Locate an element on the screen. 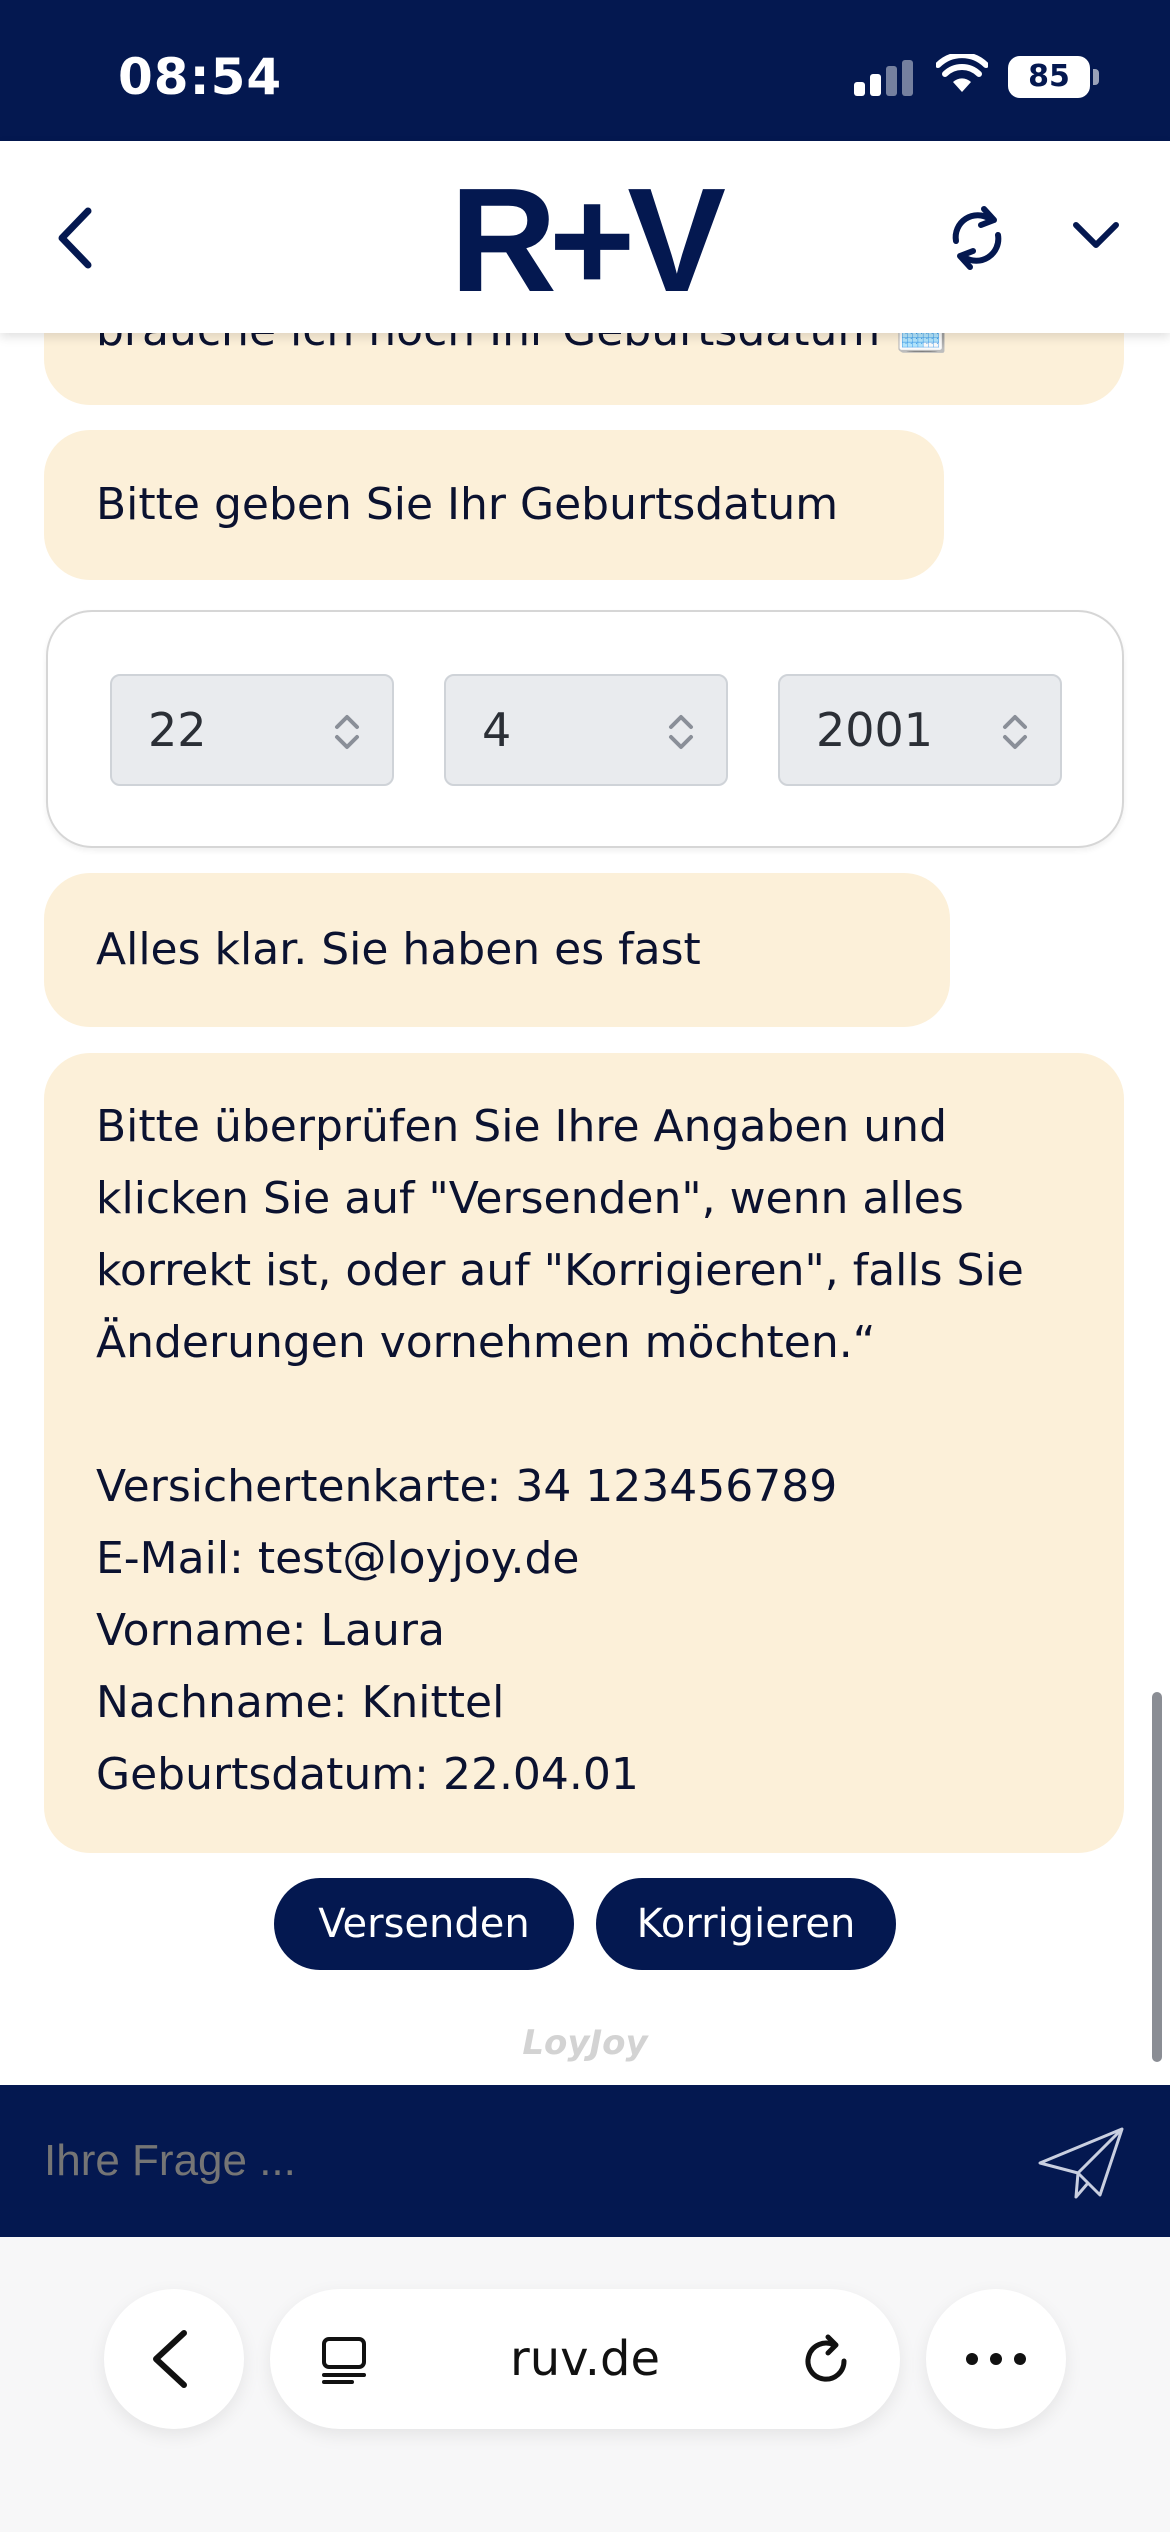 The height and width of the screenshot is (2532, 1170). scrollbar is located at coordinates (1157, 1877).